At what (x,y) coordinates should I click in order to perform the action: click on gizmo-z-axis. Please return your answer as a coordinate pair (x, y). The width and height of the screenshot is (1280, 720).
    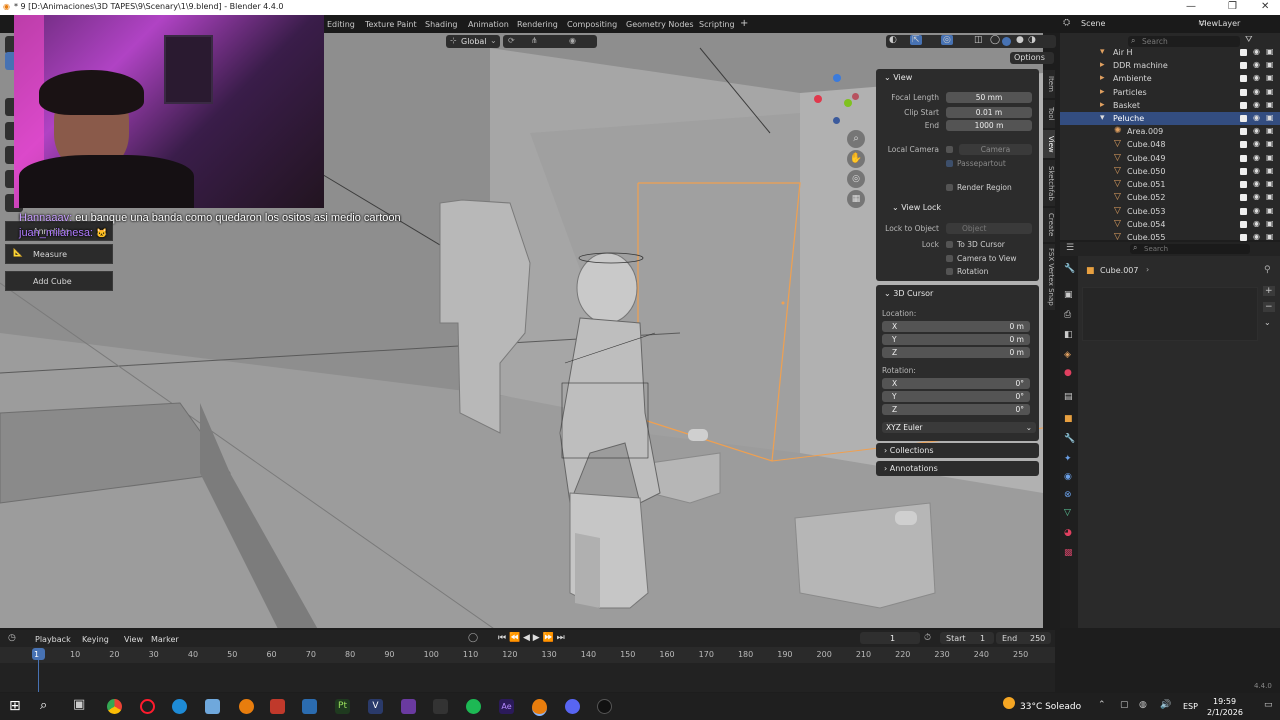
    Looking at the image, I should click on (837, 78).